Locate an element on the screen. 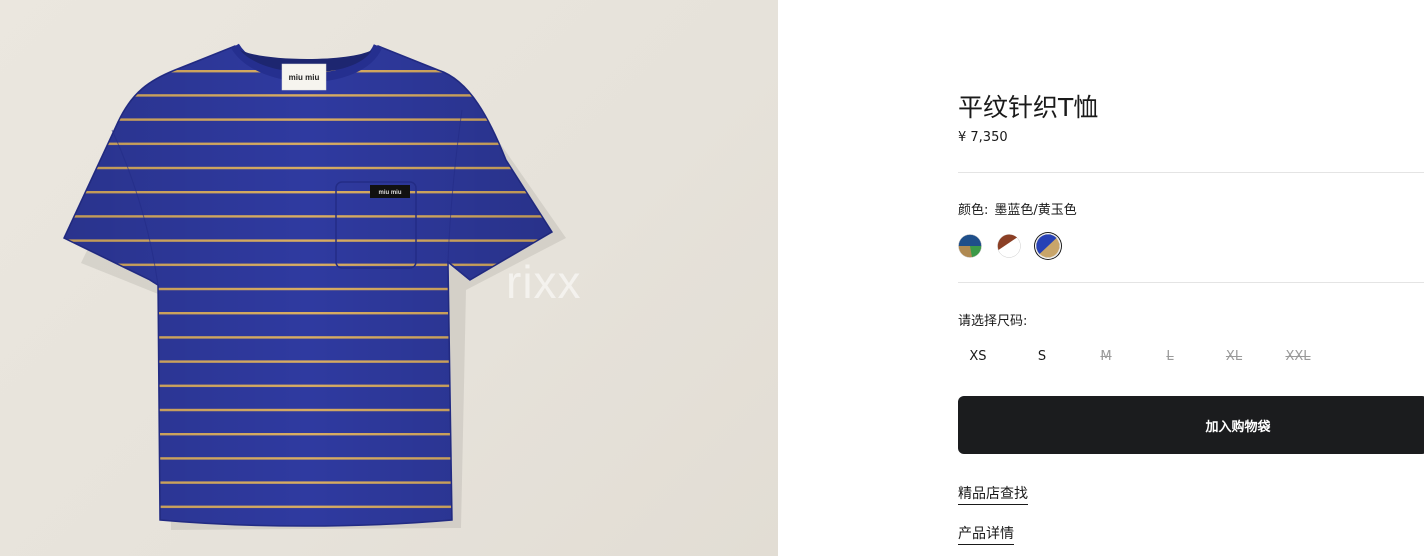 This screenshot has height=556, width=1424. color-swatches is located at coordinates (1058, 247).